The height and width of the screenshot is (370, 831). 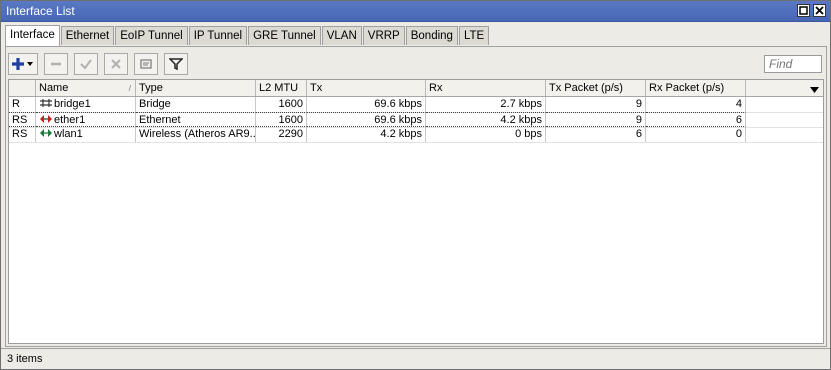 I want to click on row-name: ether1, so click(x=86, y=119).